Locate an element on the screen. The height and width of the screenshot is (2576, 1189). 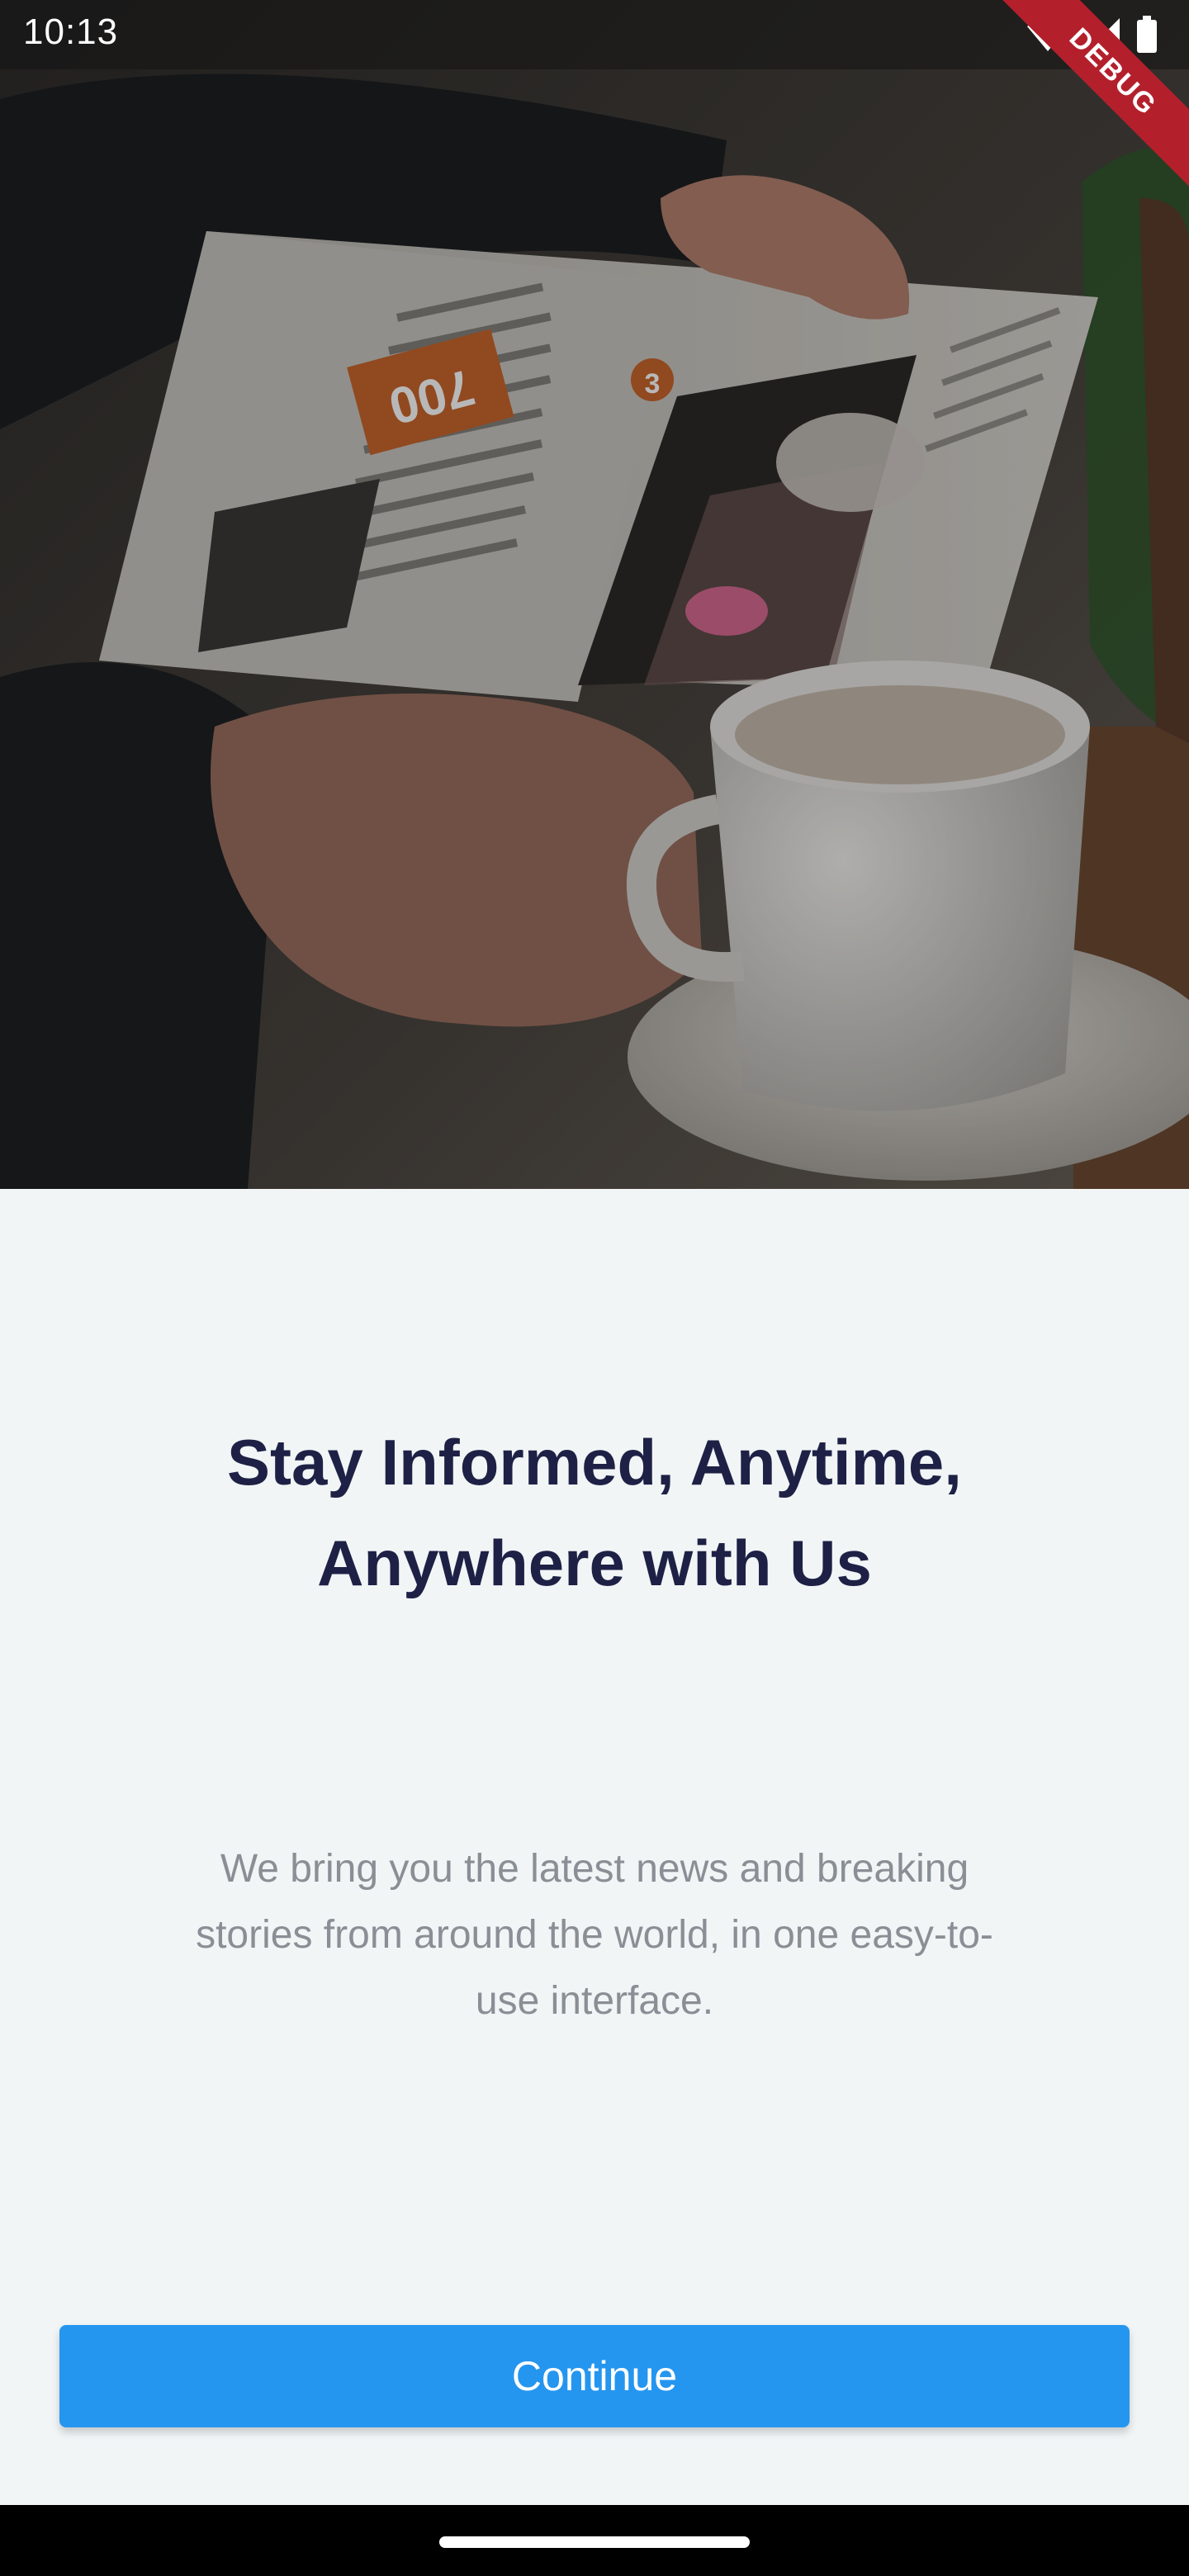
status-time: 10:13 is located at coordinates (71, 32).